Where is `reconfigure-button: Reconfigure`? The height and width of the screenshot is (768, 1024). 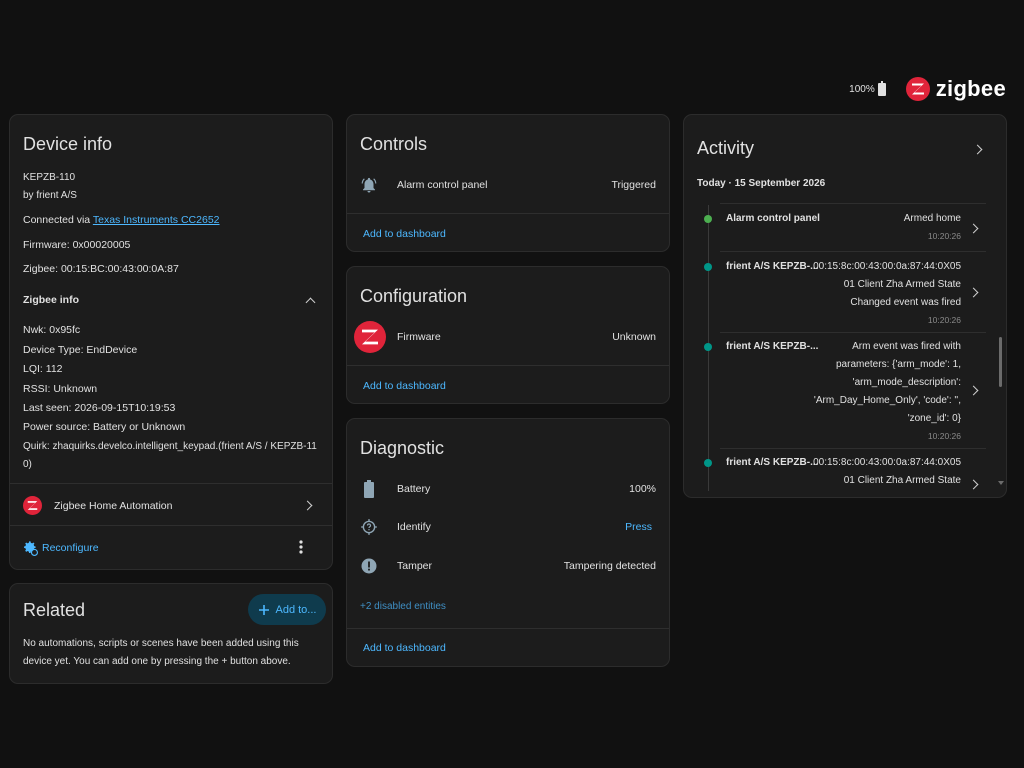
reconfigure-button: Reconfigure is located at coordinates (70, 548).